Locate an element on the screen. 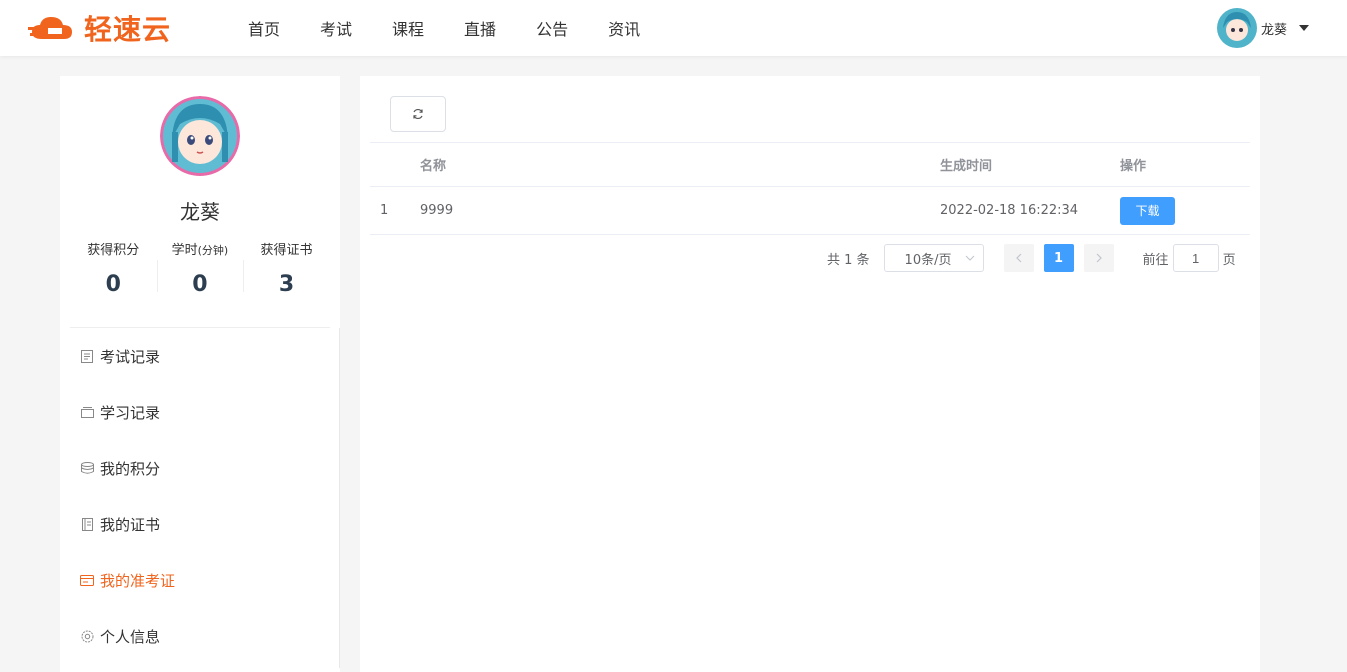 This screenshot has height=672, width=1347. nav-item-course: 课程 is located at coordinates (408, 28).